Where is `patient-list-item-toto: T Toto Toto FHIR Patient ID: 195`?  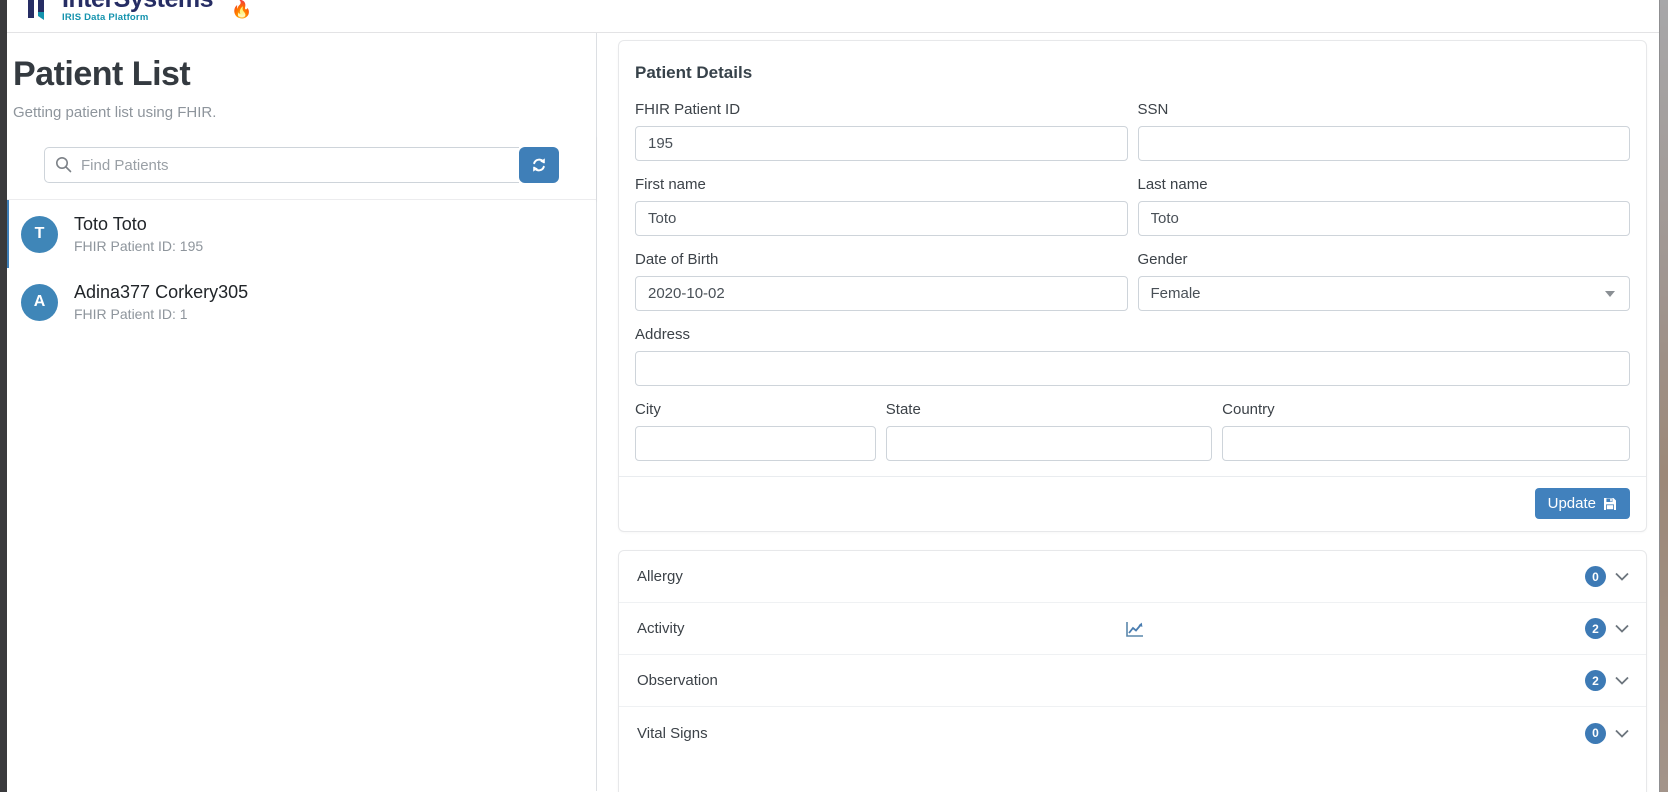 patient-list-item-toto: T Toto Toto FHIR Patient ID: 195 is located at coordinates (298, 234).